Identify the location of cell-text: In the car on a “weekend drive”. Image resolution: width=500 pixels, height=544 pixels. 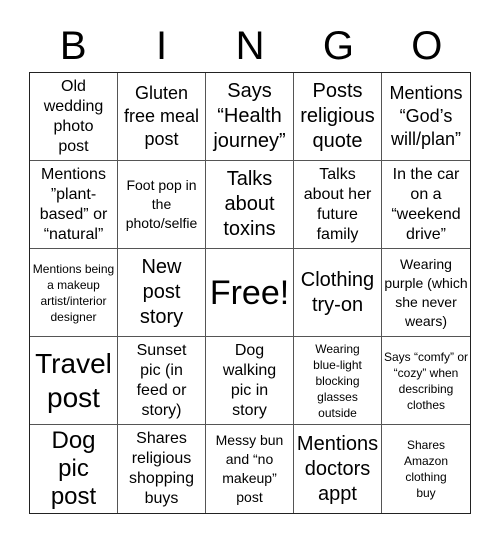
(426, 204).